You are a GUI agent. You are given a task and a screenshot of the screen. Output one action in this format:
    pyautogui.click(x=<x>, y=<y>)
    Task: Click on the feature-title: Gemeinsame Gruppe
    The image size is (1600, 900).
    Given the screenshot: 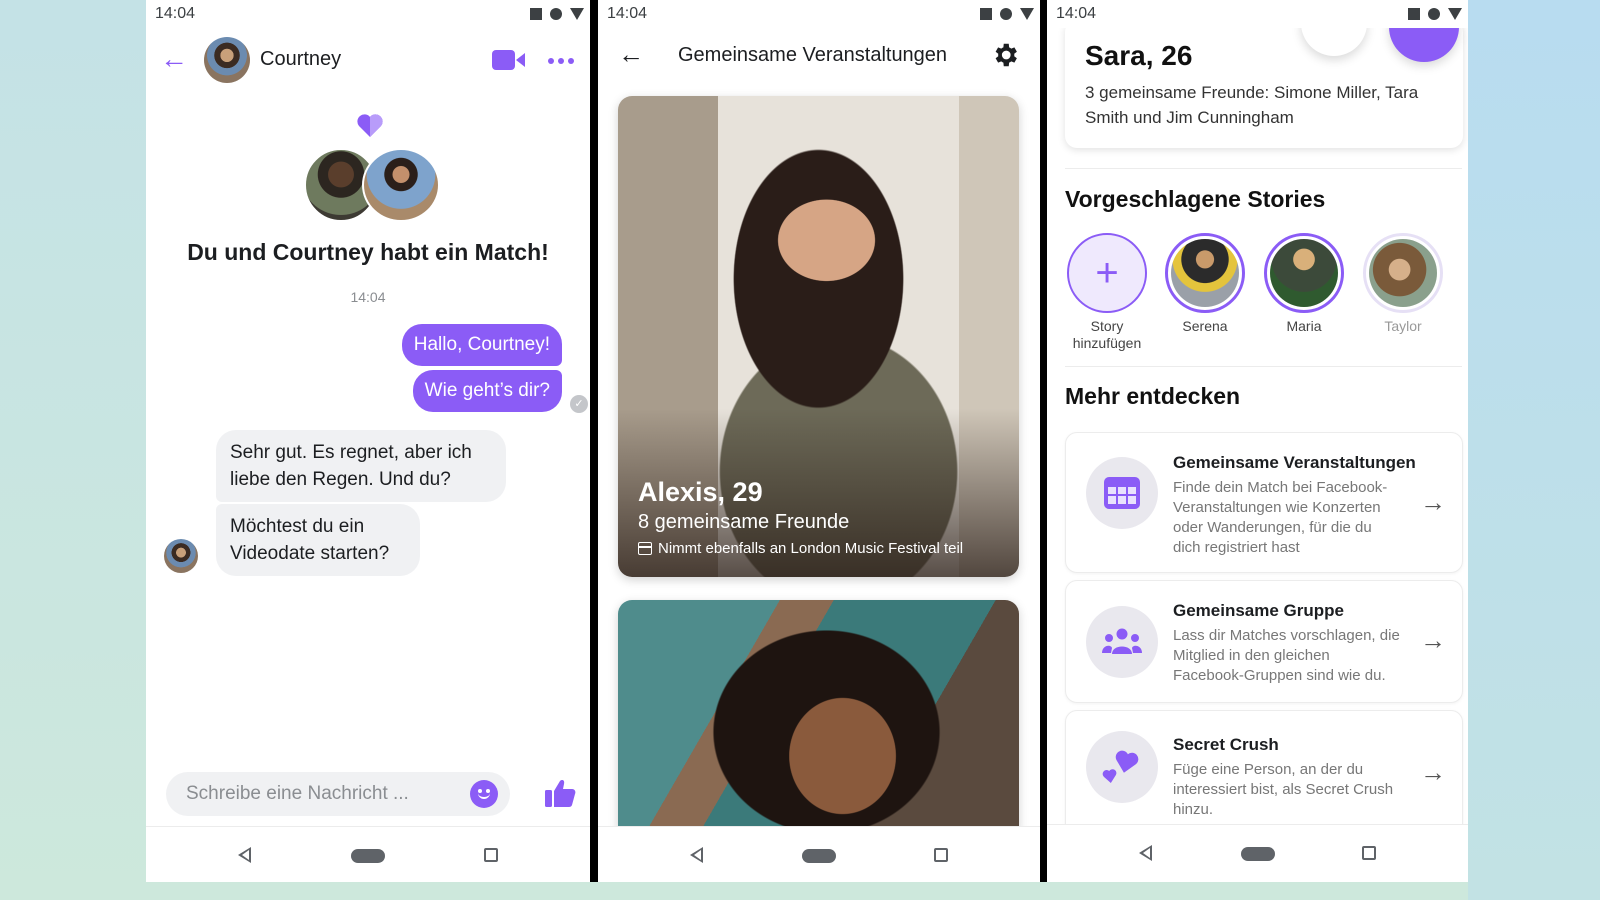 What is the action you would take?
    pyautogui.click(x=1259, y=610)
    